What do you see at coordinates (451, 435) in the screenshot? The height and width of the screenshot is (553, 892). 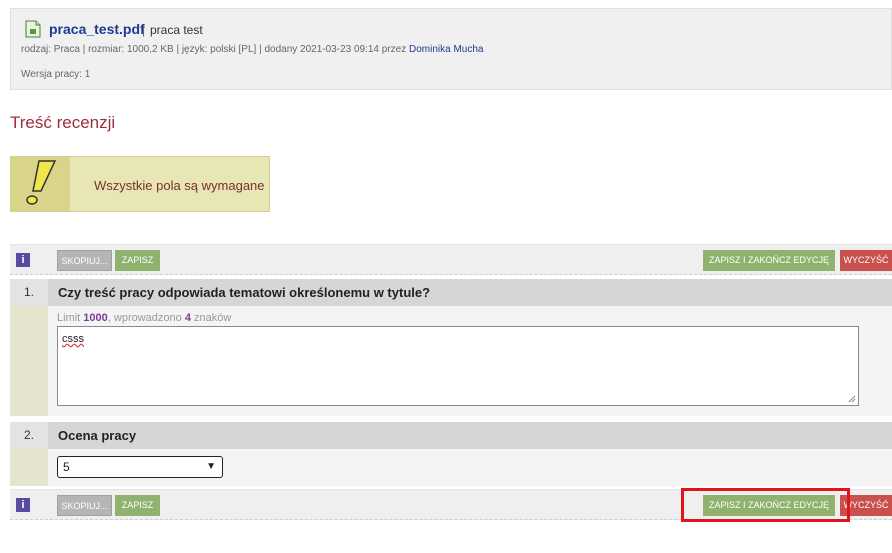 I see `question-row: 2. Ocena pracy` at bounding box center [451, 435].